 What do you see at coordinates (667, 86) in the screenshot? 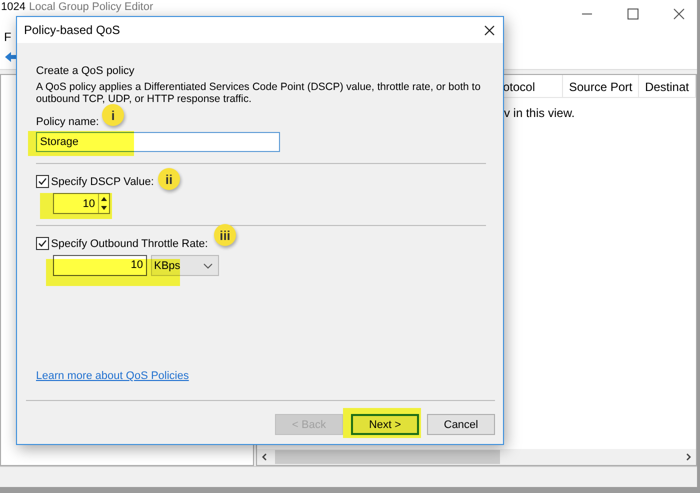
I see `column-header: Destinat` at bounding box center [667, 86].